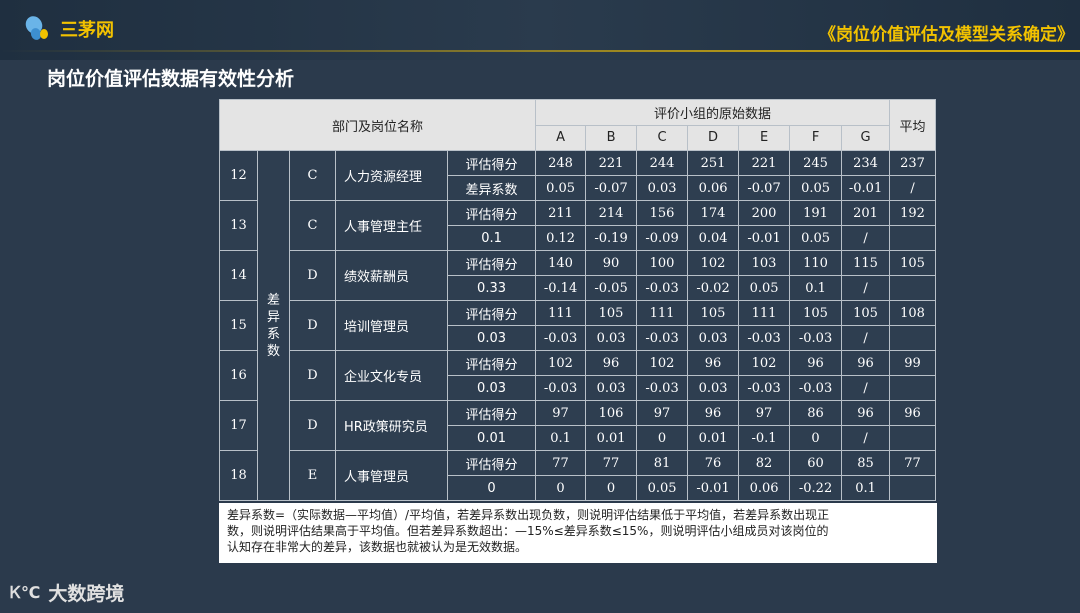  Describe the element at coordinates (540, 51) in the screenshot. I see `header-divider` at that location.